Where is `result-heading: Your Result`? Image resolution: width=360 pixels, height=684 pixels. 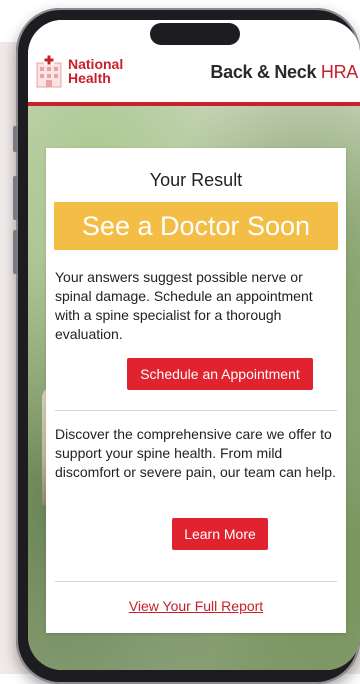 result-heading: Your Result is located at coordinates (196, 180).